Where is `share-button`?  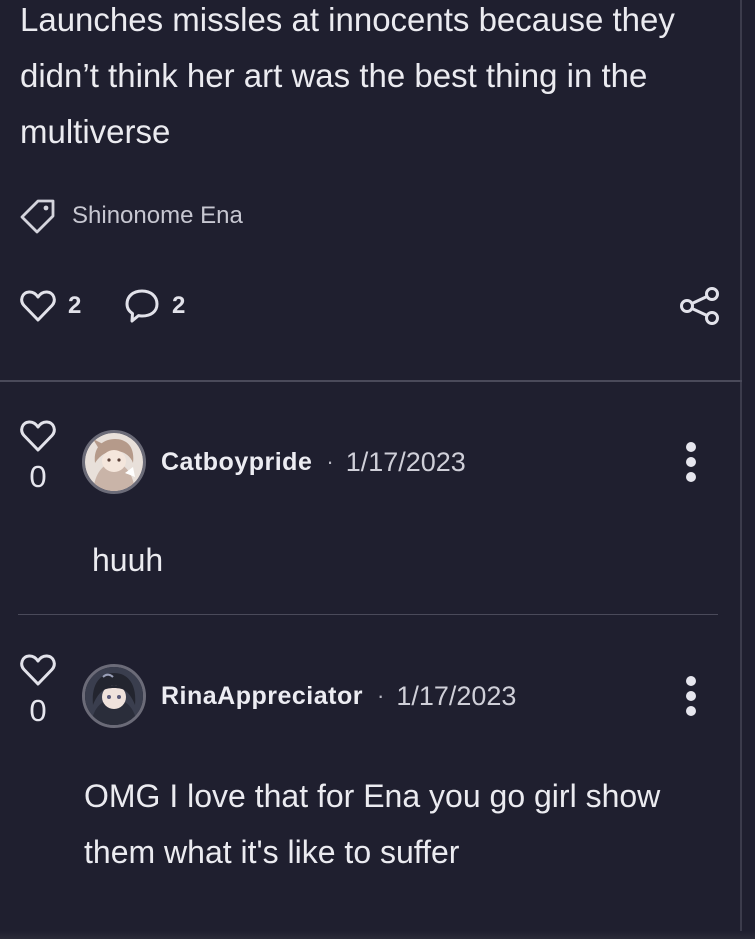 share-button is located at coordinates (700, 306).